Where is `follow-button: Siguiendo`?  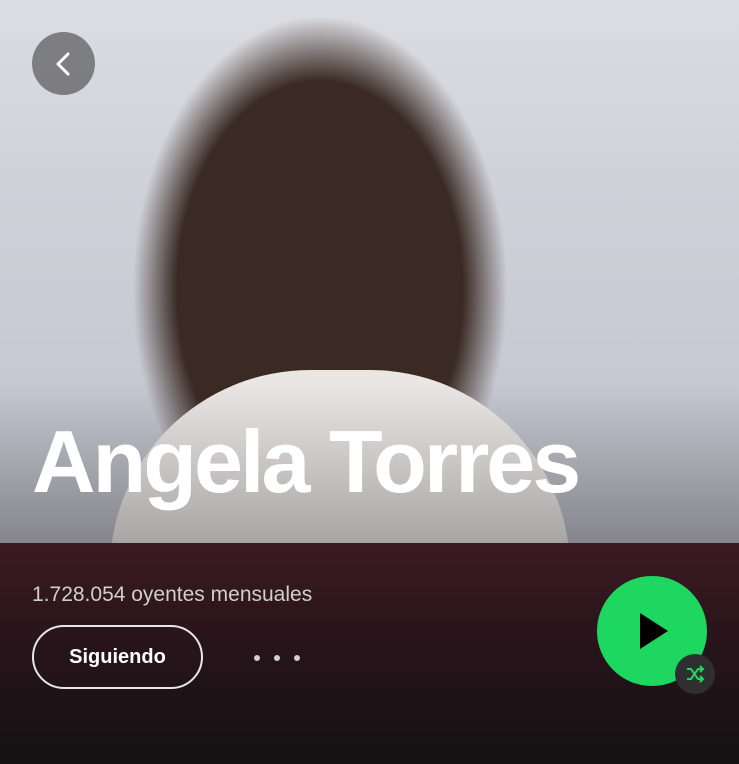
follow-button: Siguiendo is located at coordinates (117, 657).